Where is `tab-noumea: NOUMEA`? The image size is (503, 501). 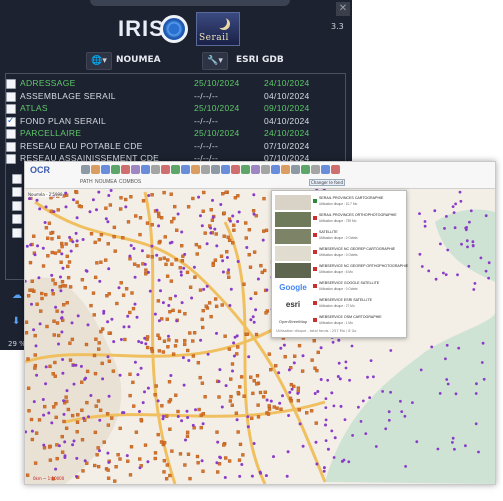 tab-noumea: NOUMEA is located at coordinates (106, 182).